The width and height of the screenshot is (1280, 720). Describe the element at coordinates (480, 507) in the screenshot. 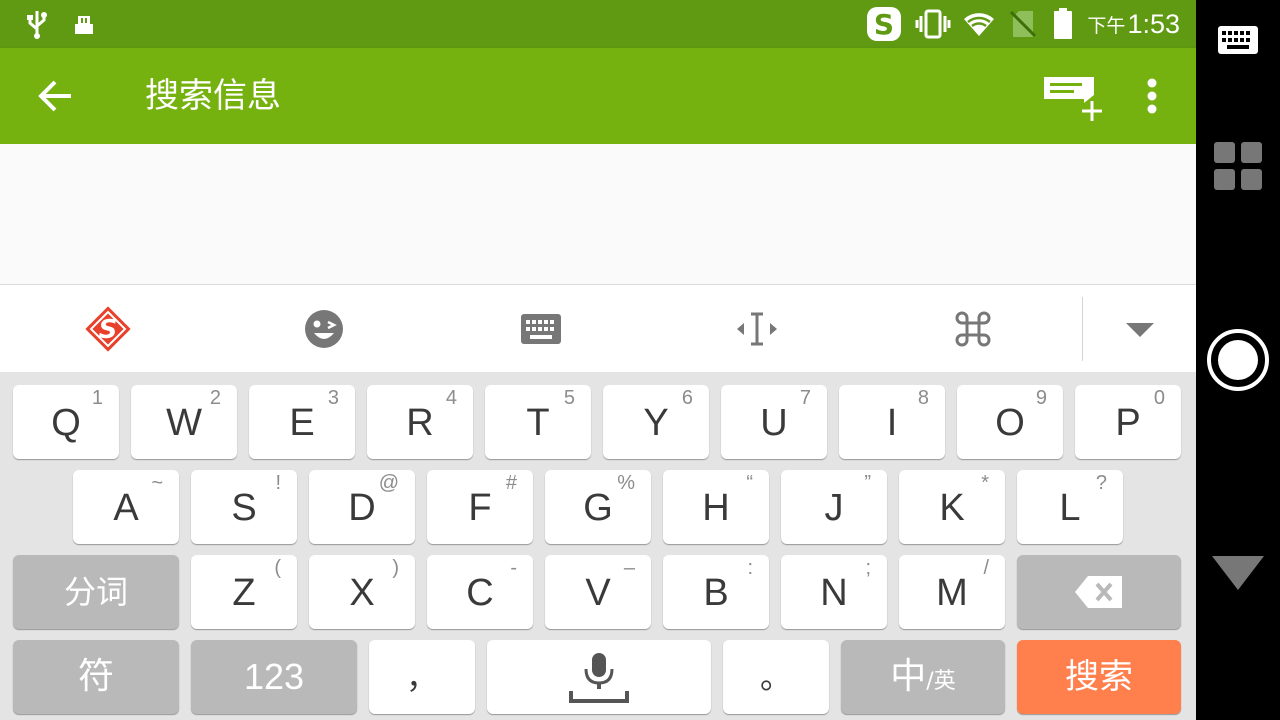

I see `key-f: F #` at that location.